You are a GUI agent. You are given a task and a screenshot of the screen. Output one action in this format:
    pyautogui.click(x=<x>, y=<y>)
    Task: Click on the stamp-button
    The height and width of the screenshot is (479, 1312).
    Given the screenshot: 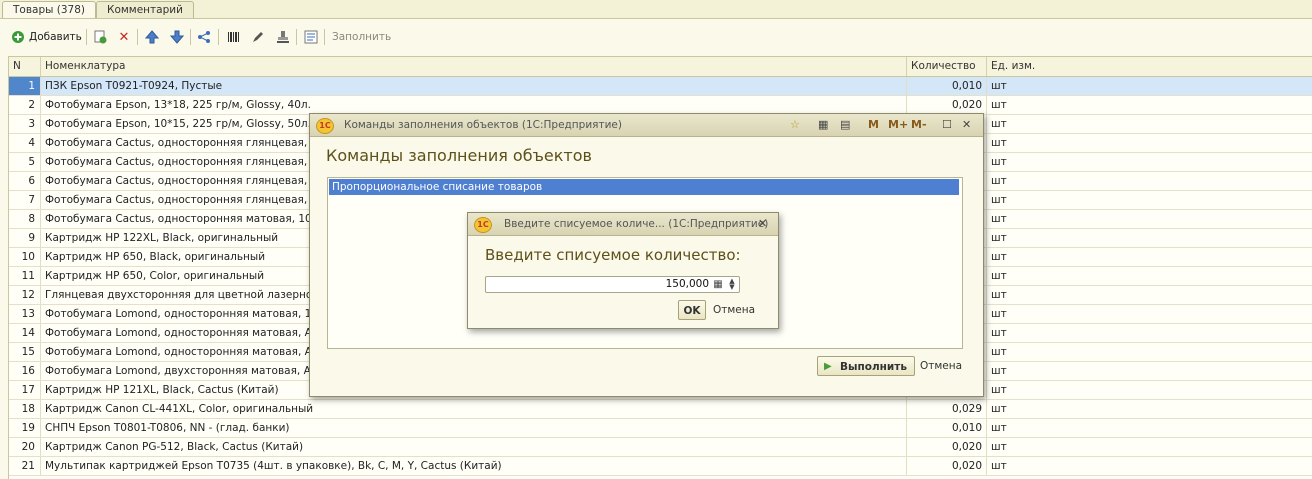 What is the action you would take?
    pyautogui.click(x=283, y=37)
    